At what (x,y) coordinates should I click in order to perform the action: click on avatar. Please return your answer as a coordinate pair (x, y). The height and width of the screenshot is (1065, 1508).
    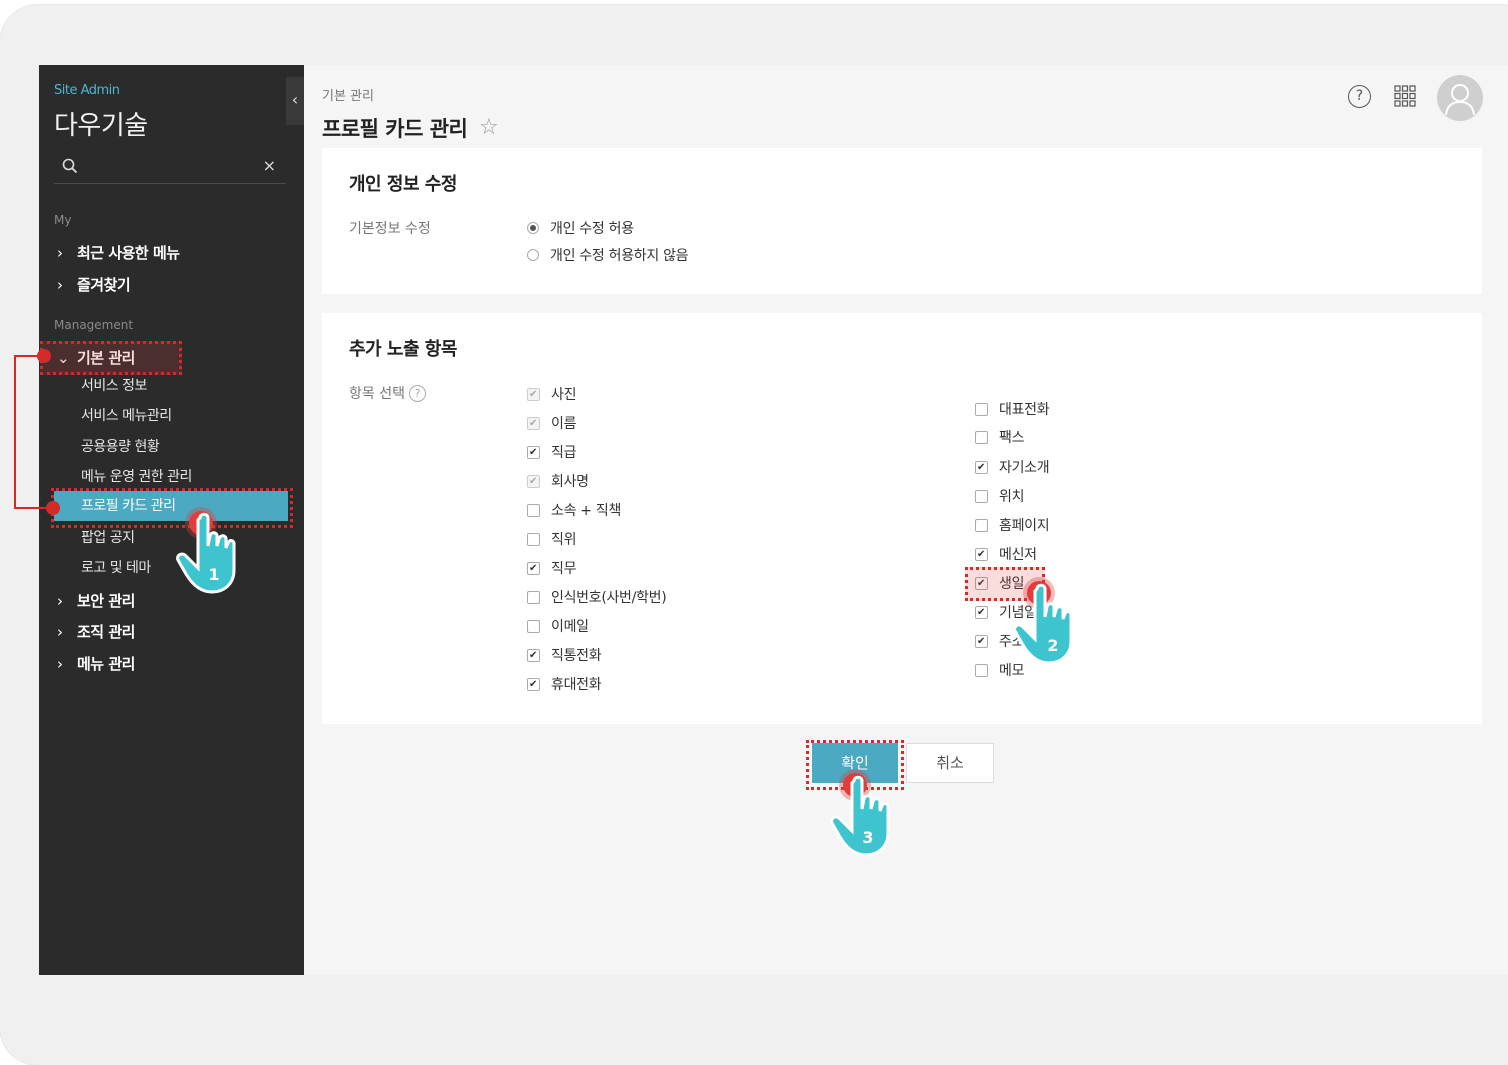
    Looking at the image, I should click on (1460, 98).